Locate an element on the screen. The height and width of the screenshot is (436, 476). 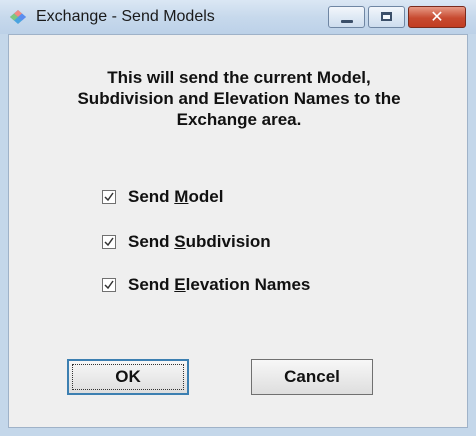
window-title: Exchange - Send Models is located at coordinates (125, 16).